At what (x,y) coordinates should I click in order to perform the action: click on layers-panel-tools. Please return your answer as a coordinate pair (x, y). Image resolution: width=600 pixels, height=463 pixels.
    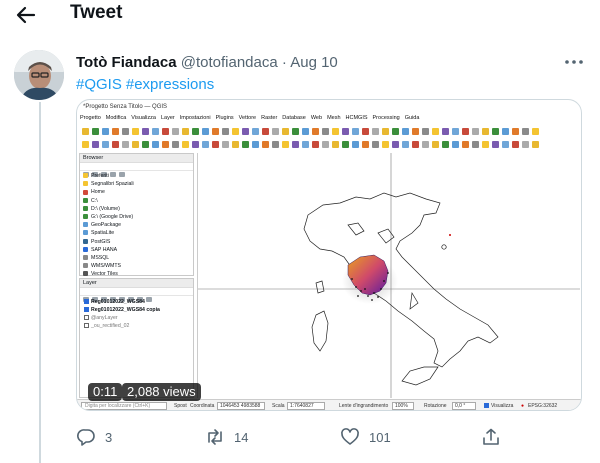
    Looking at the image, I should click on (136, 295).